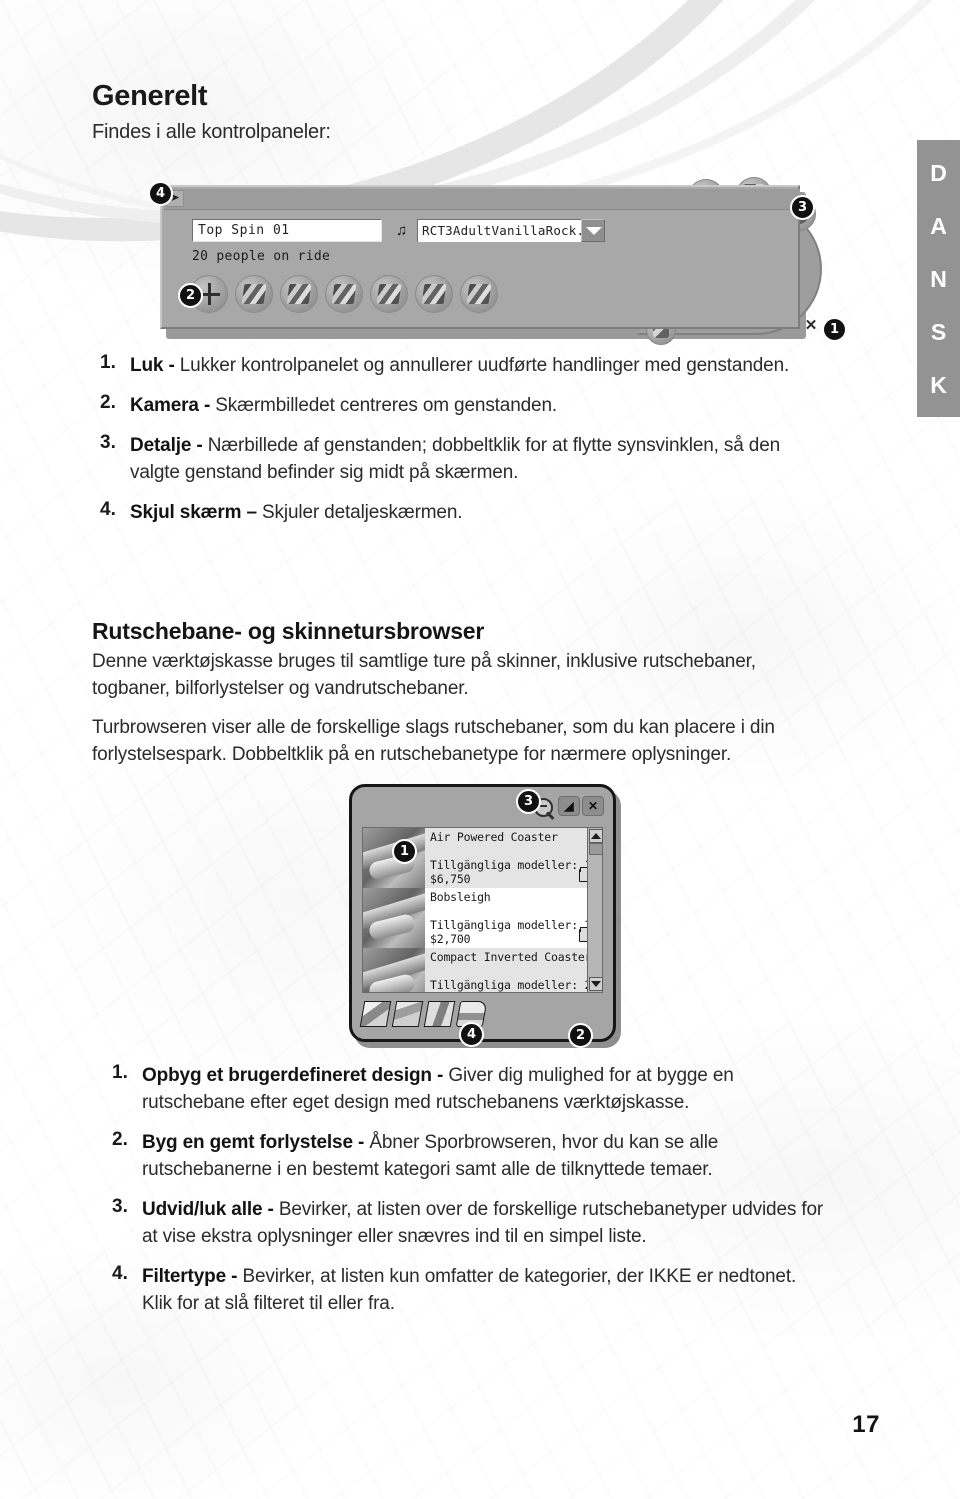  What do you see at coordinates (596, 984) in the screenshot?
I see `scroll-down-arrow-icon` at bounding box center [596, 984].